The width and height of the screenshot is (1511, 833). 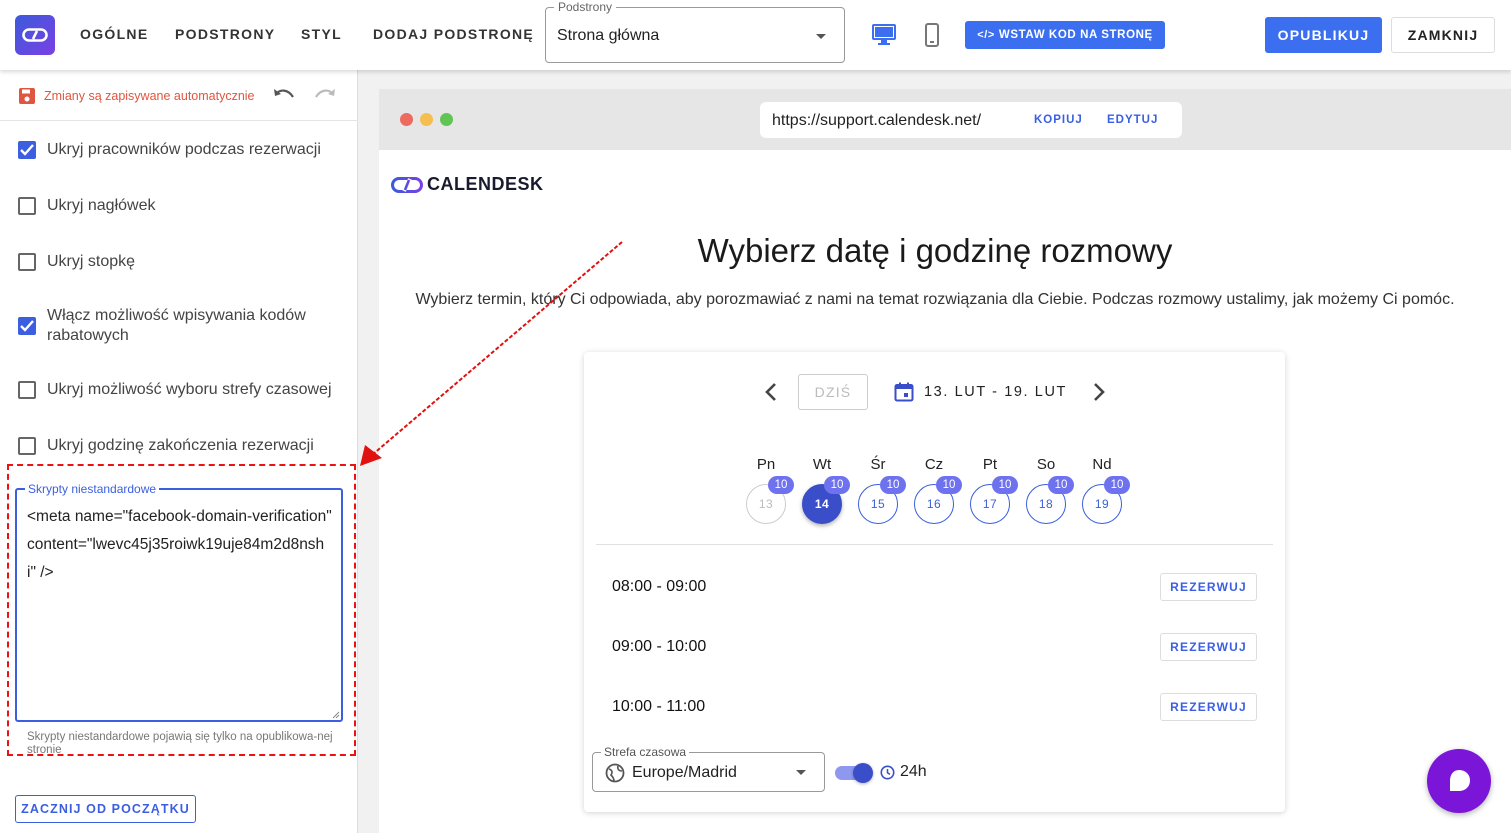 I want to click on option-label: Ukryj nagłówek, so click(x=101, y=205).